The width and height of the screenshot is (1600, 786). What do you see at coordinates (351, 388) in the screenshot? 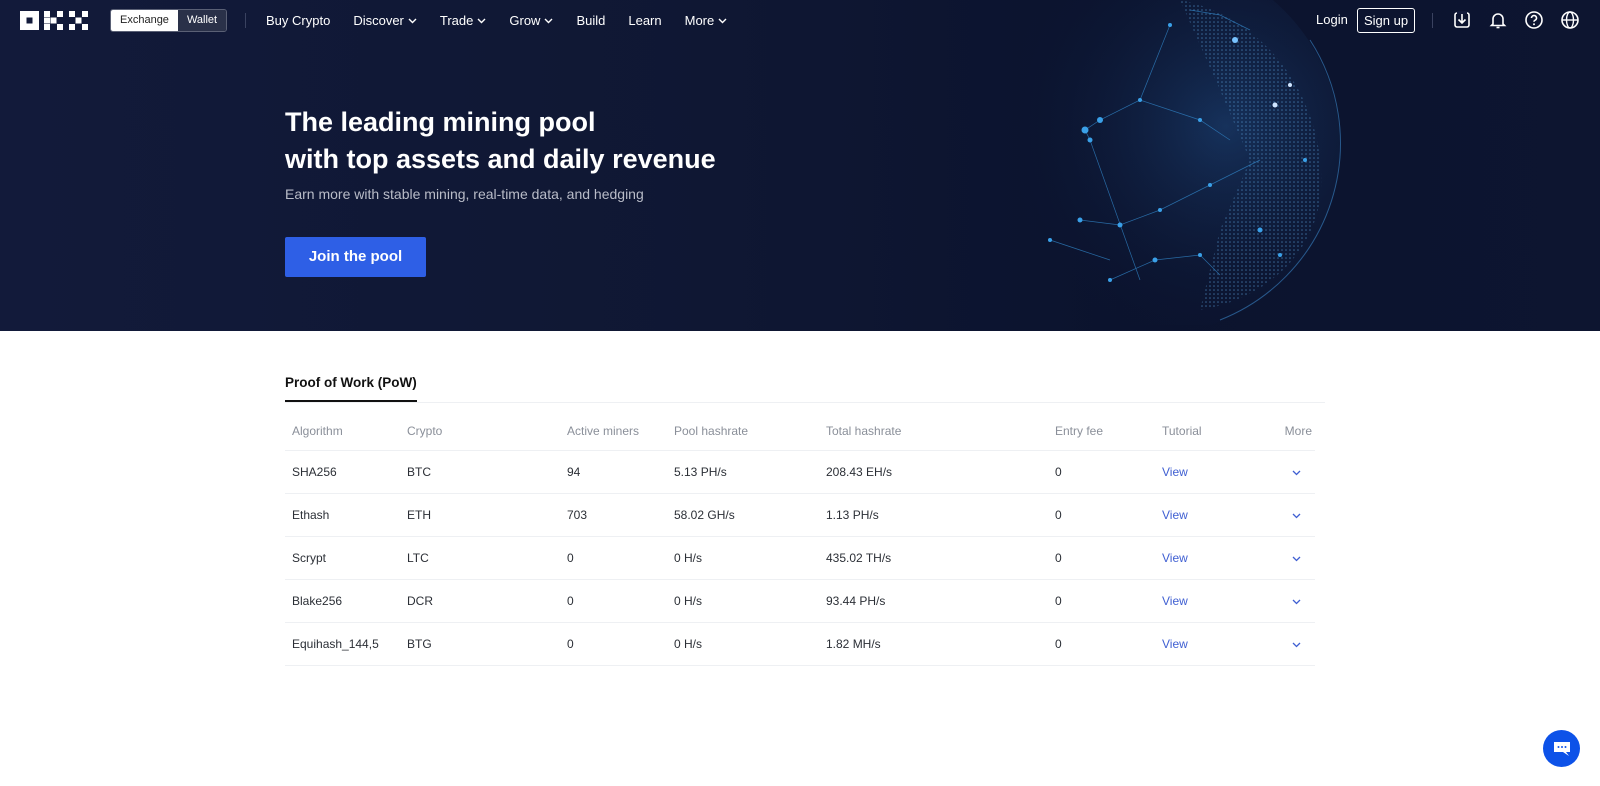
I see `tab-proof-of-work: Proof of Work (PoW)` at bounding box center [351, 388].